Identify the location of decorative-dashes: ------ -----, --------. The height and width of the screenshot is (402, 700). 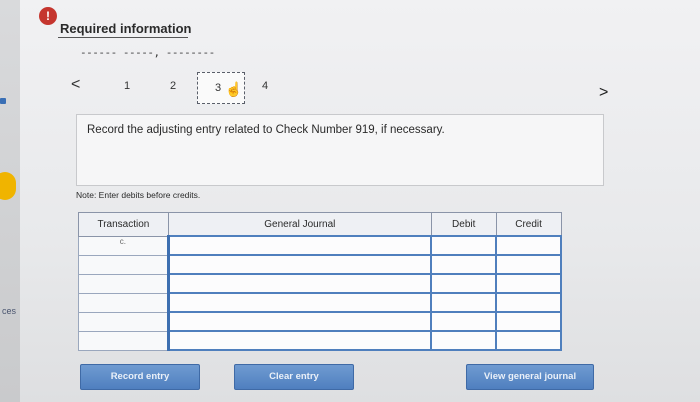
(147, 52).